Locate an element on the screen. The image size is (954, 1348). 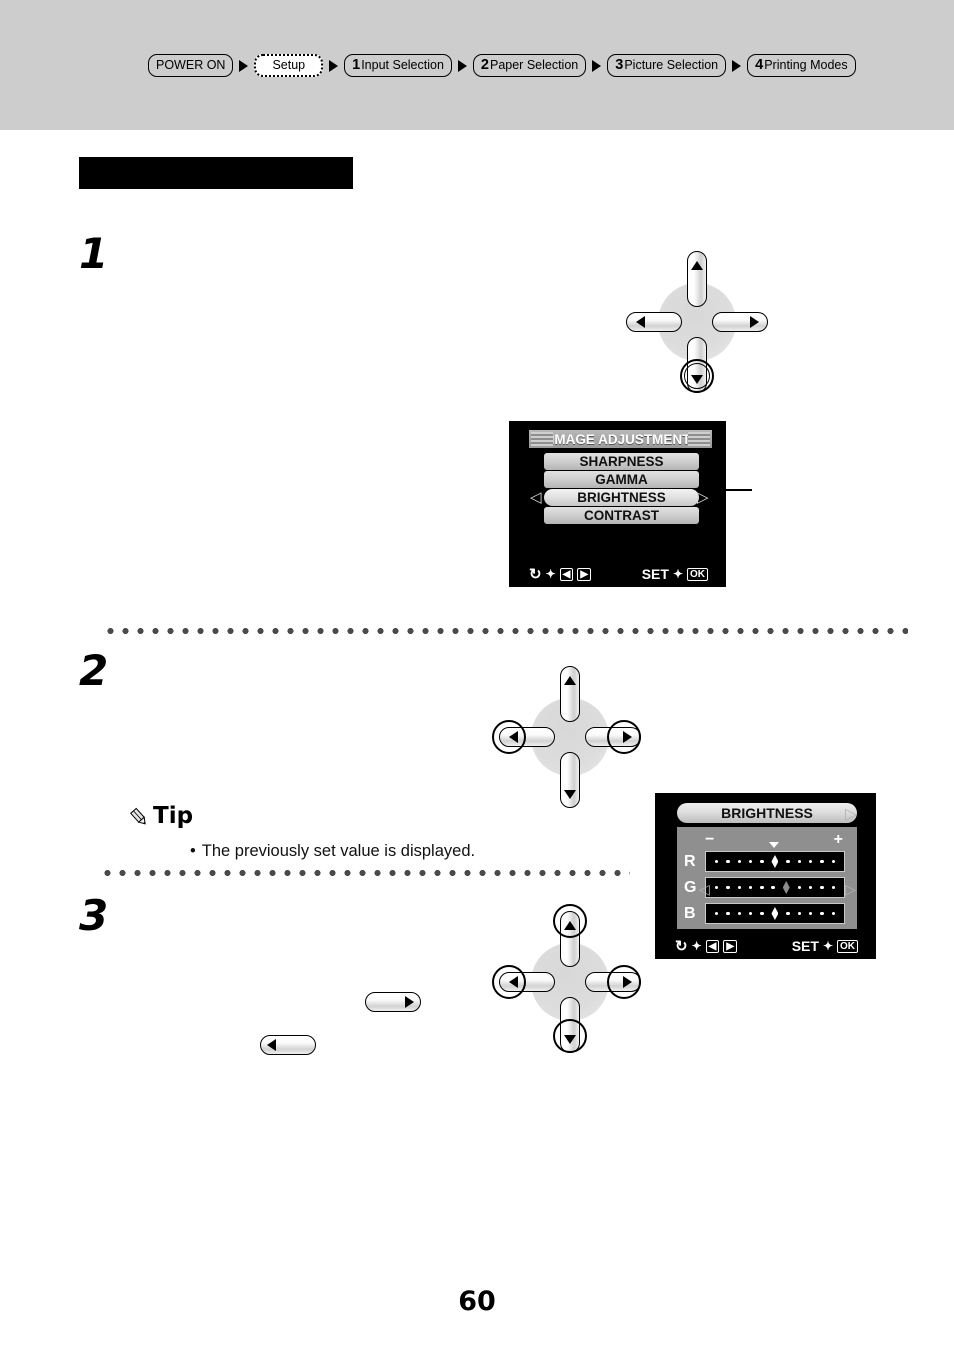
breadcrumb-item-input-selection: 1 Input Selection is located at coordinates (398, 65).